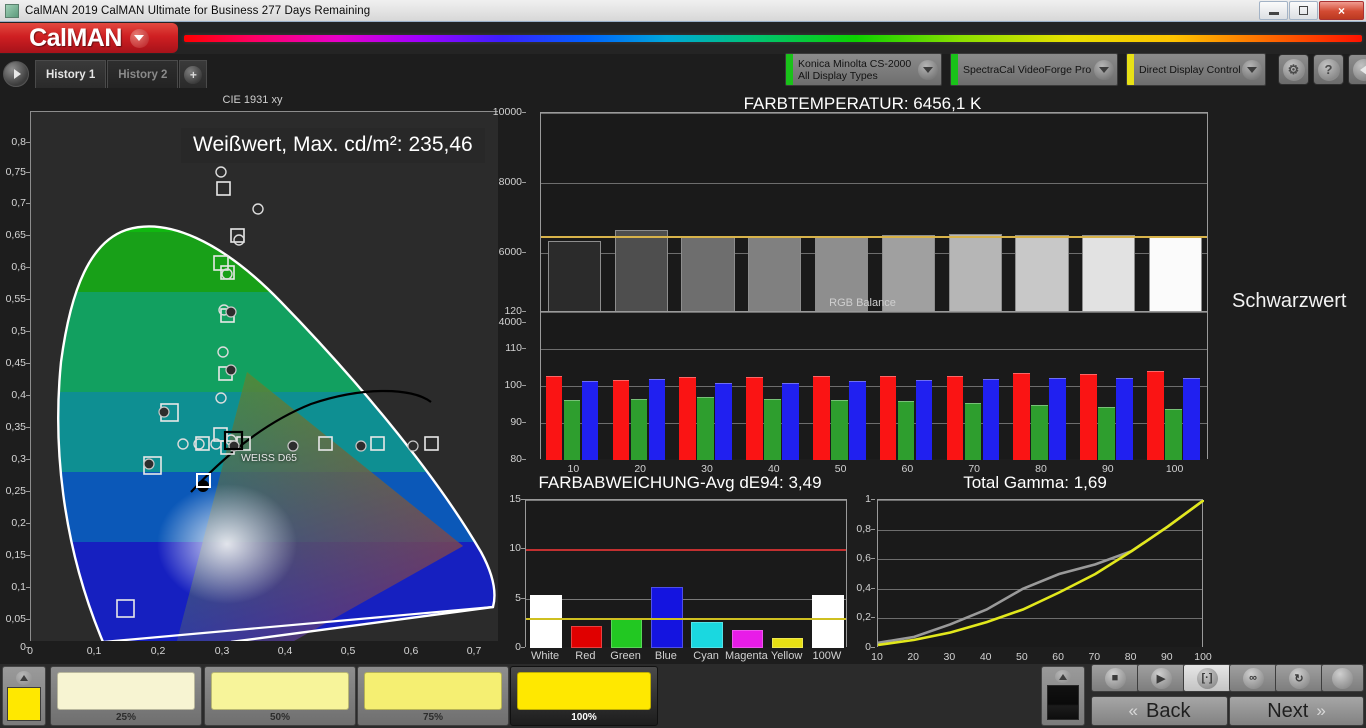  Describe the element at coordinates (499, 422) in the screenshot. I see `rgb-balance-y-tick: 90` at that location.